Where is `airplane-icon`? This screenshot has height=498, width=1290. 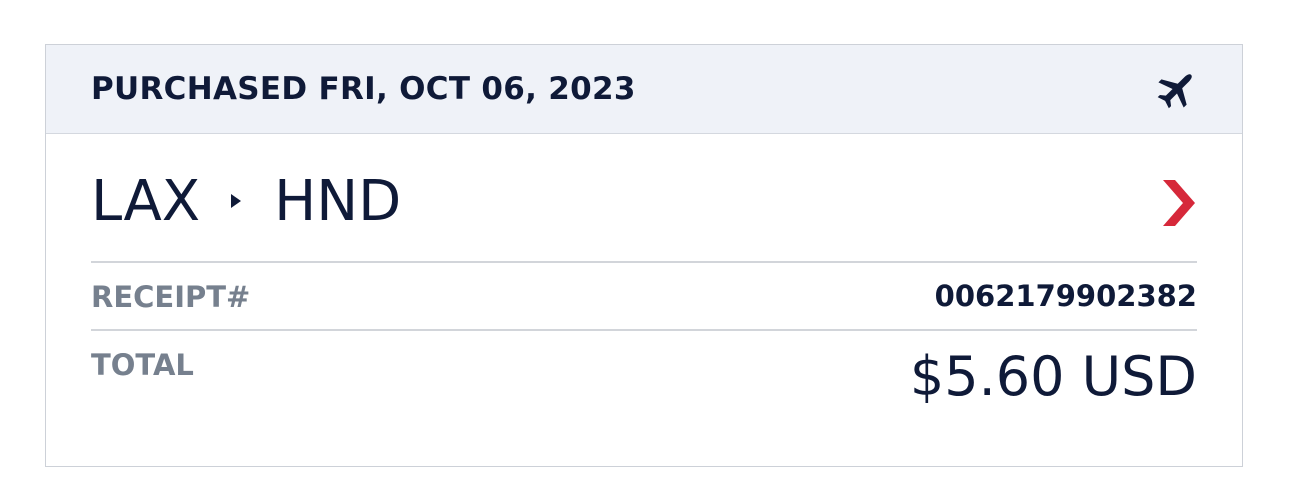 airplane-icon is located at coordinates (1174, 91).